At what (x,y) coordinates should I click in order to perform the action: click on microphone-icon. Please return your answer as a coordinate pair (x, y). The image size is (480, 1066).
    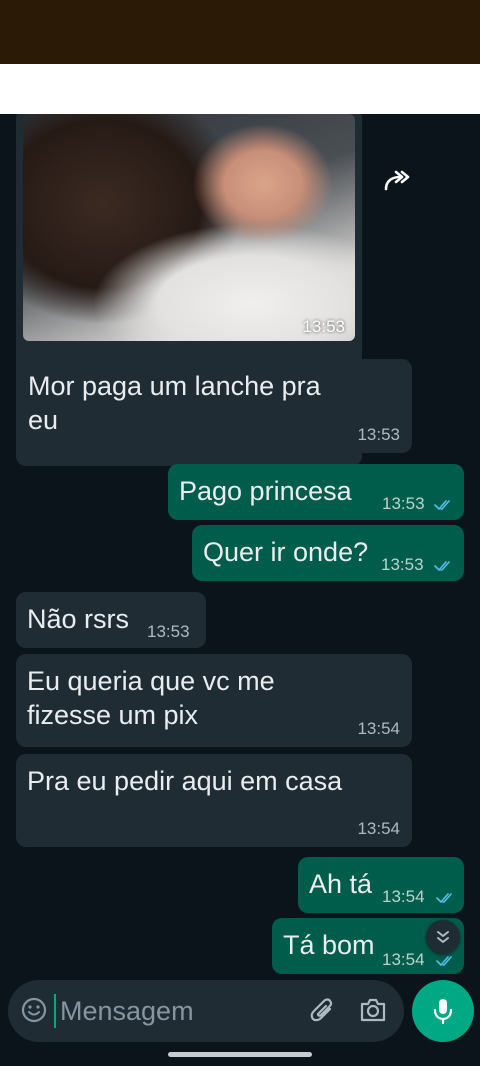
    Looking at the image, I should click on (443, 1012).